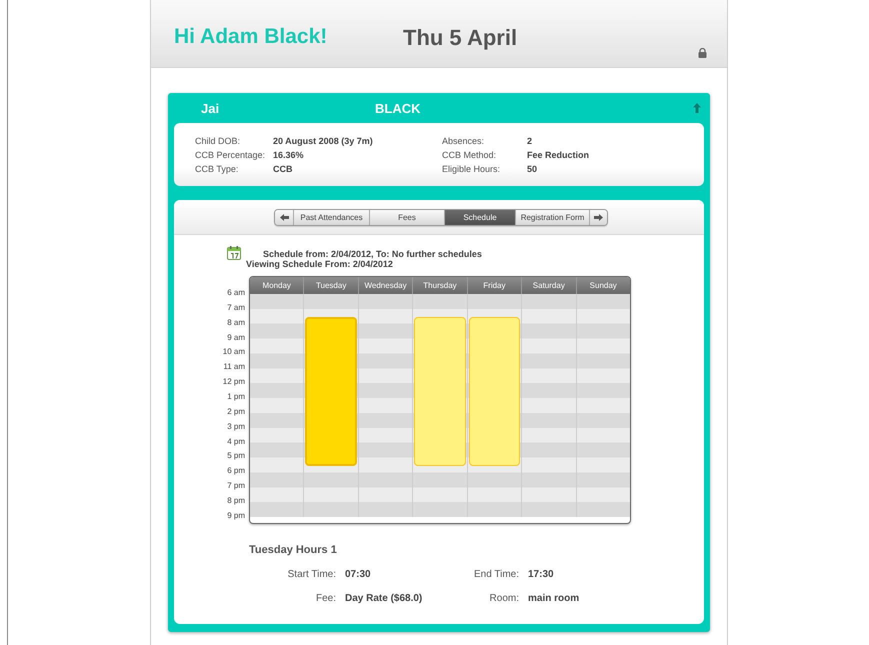 This screenshot has height=645, width=869. What do you see at coordinates (236, 397) in the screenshot?
I see `time-label: 1 pm` at bounding box center [236, 397].